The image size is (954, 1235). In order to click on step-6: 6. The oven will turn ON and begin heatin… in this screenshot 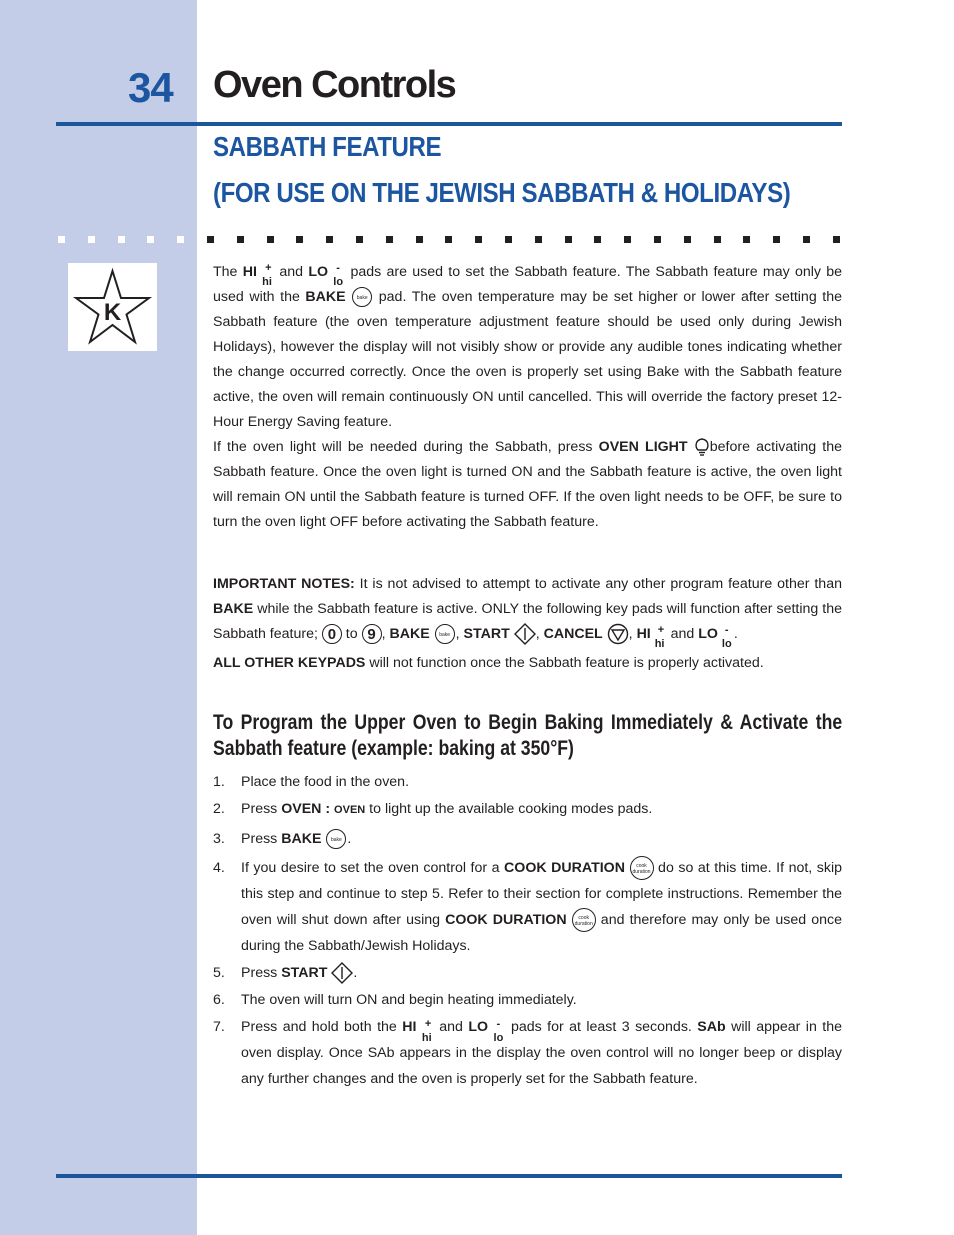, I will do `click(395, 1000)`.